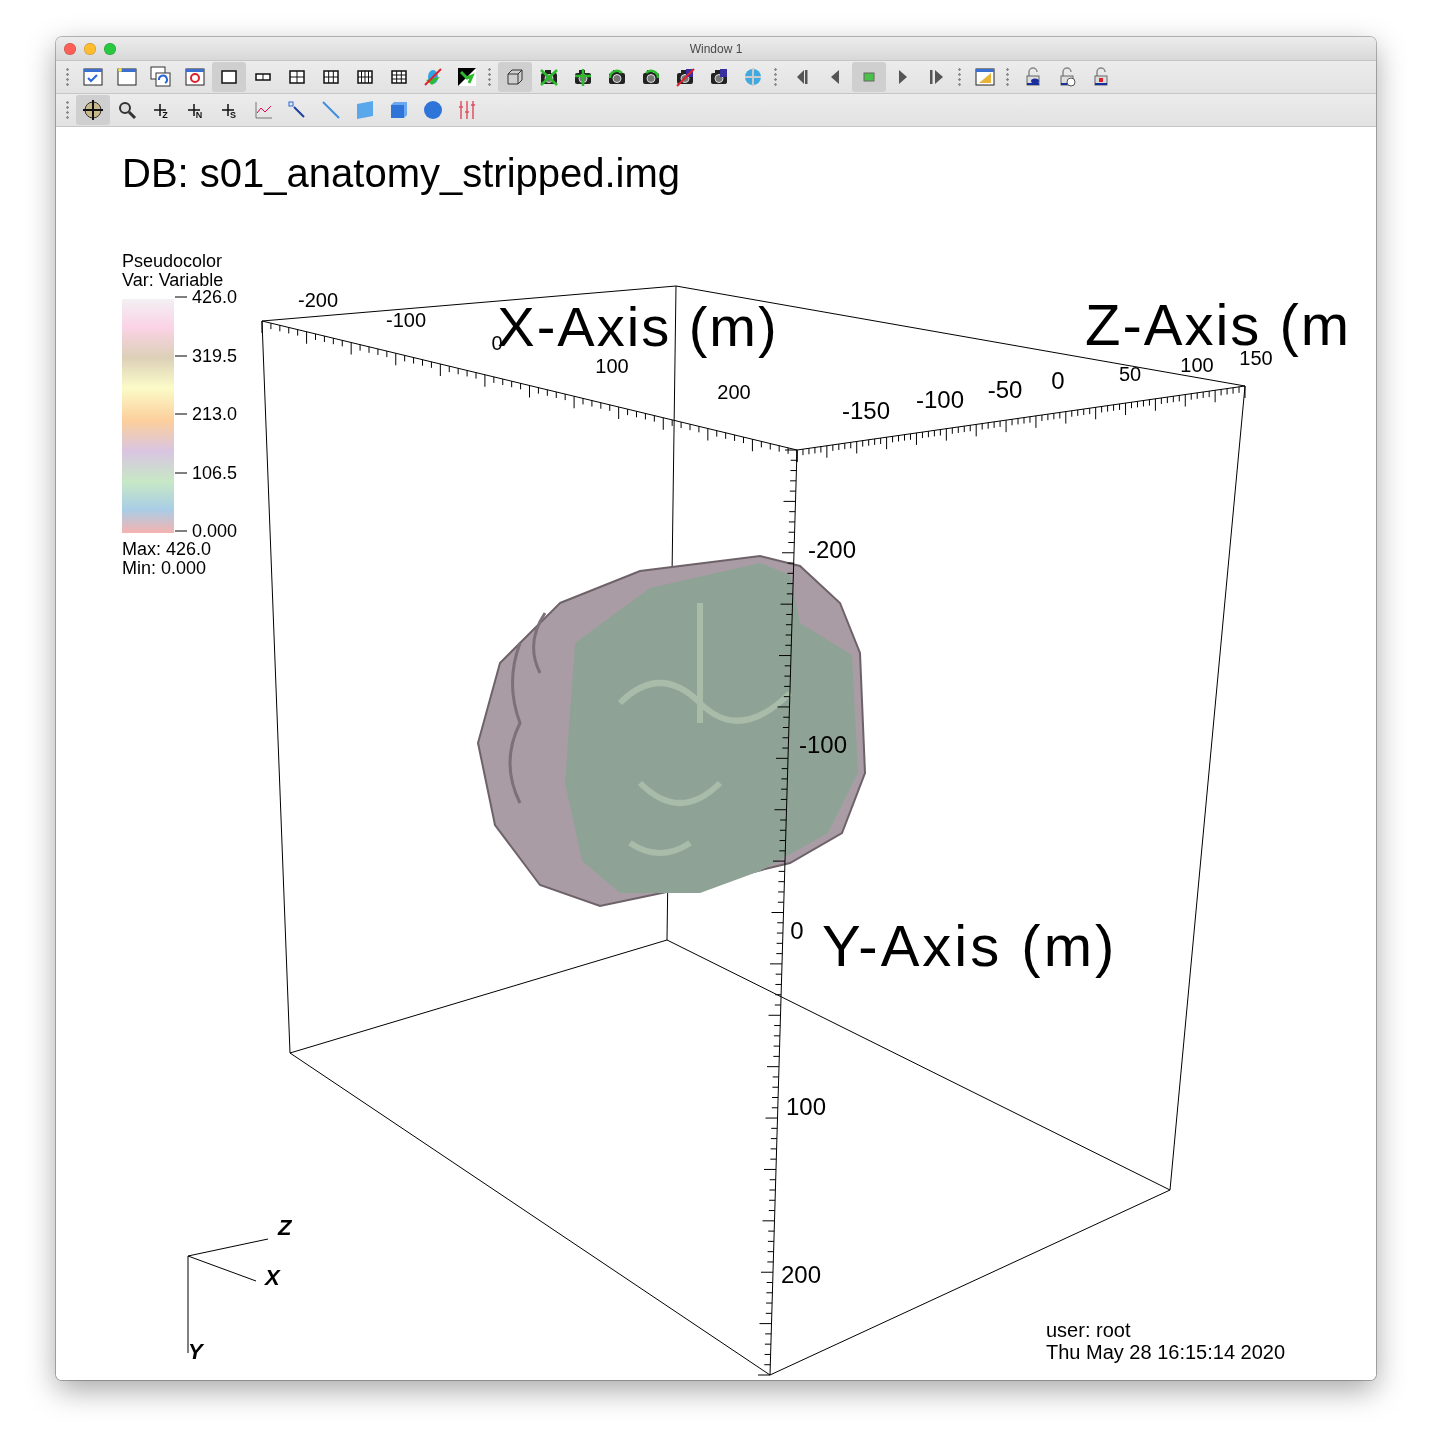 This screenshot has height=1454, width=1432. What do you see at coordinates (467, 77) in the screenshot?
I see `spin-mode-icon` at bounding box center [467, 77].